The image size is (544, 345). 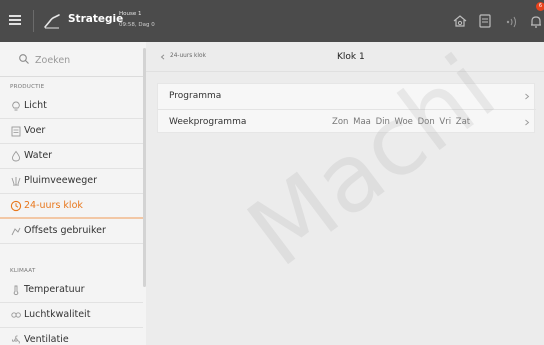 I want to click on sidebar-item-label: Temperatuur, so click(x=54, y=289).